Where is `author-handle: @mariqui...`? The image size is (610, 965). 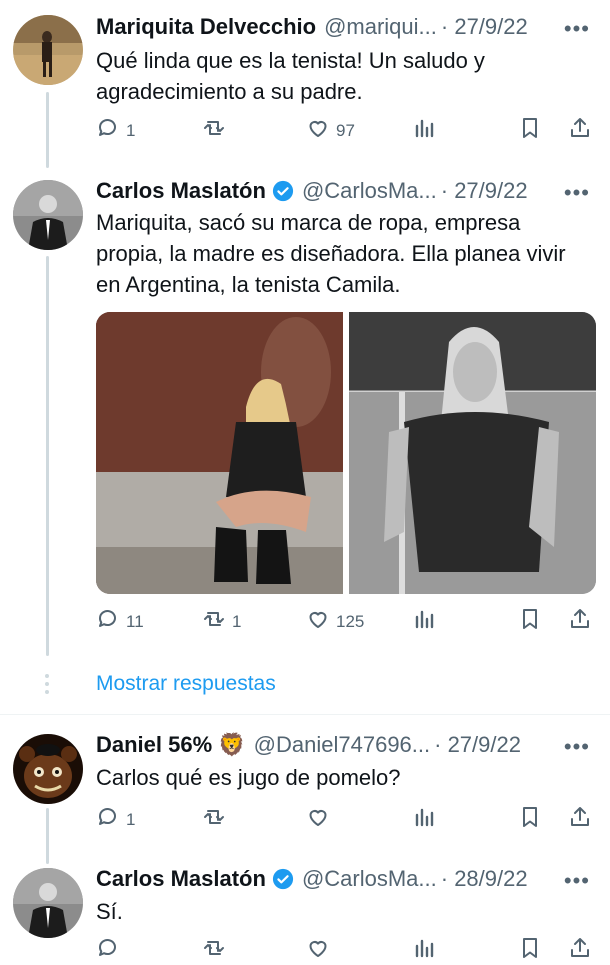
author-handle: @mariqui... is located at coordinates (380, 27).